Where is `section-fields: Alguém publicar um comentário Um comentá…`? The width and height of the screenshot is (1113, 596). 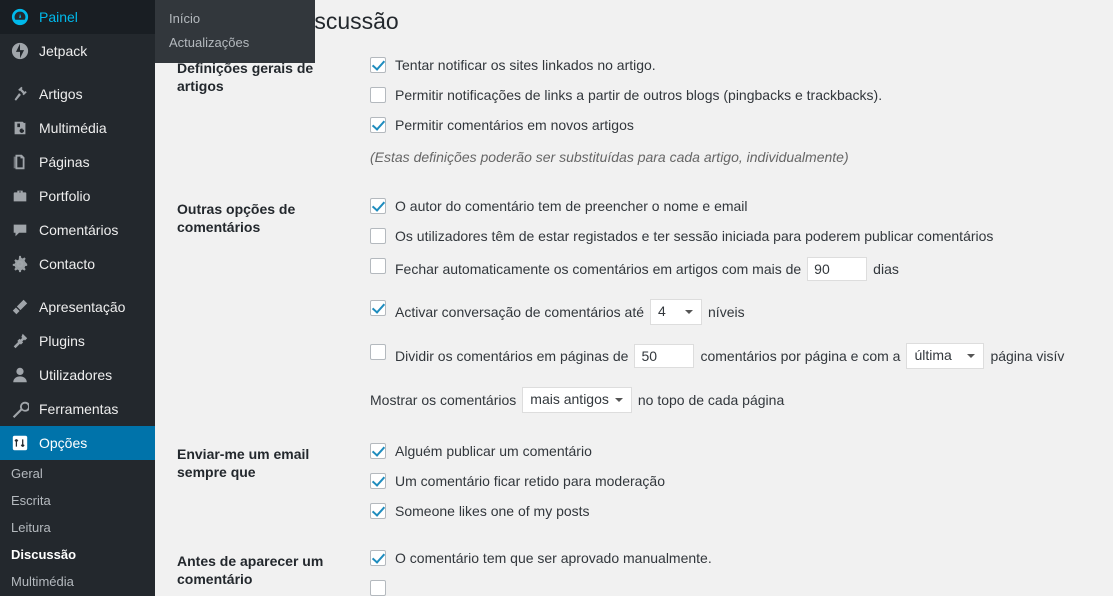
section-fields: Alguém publicar um comentário Um comentá… is located at coordinates (741, 486).